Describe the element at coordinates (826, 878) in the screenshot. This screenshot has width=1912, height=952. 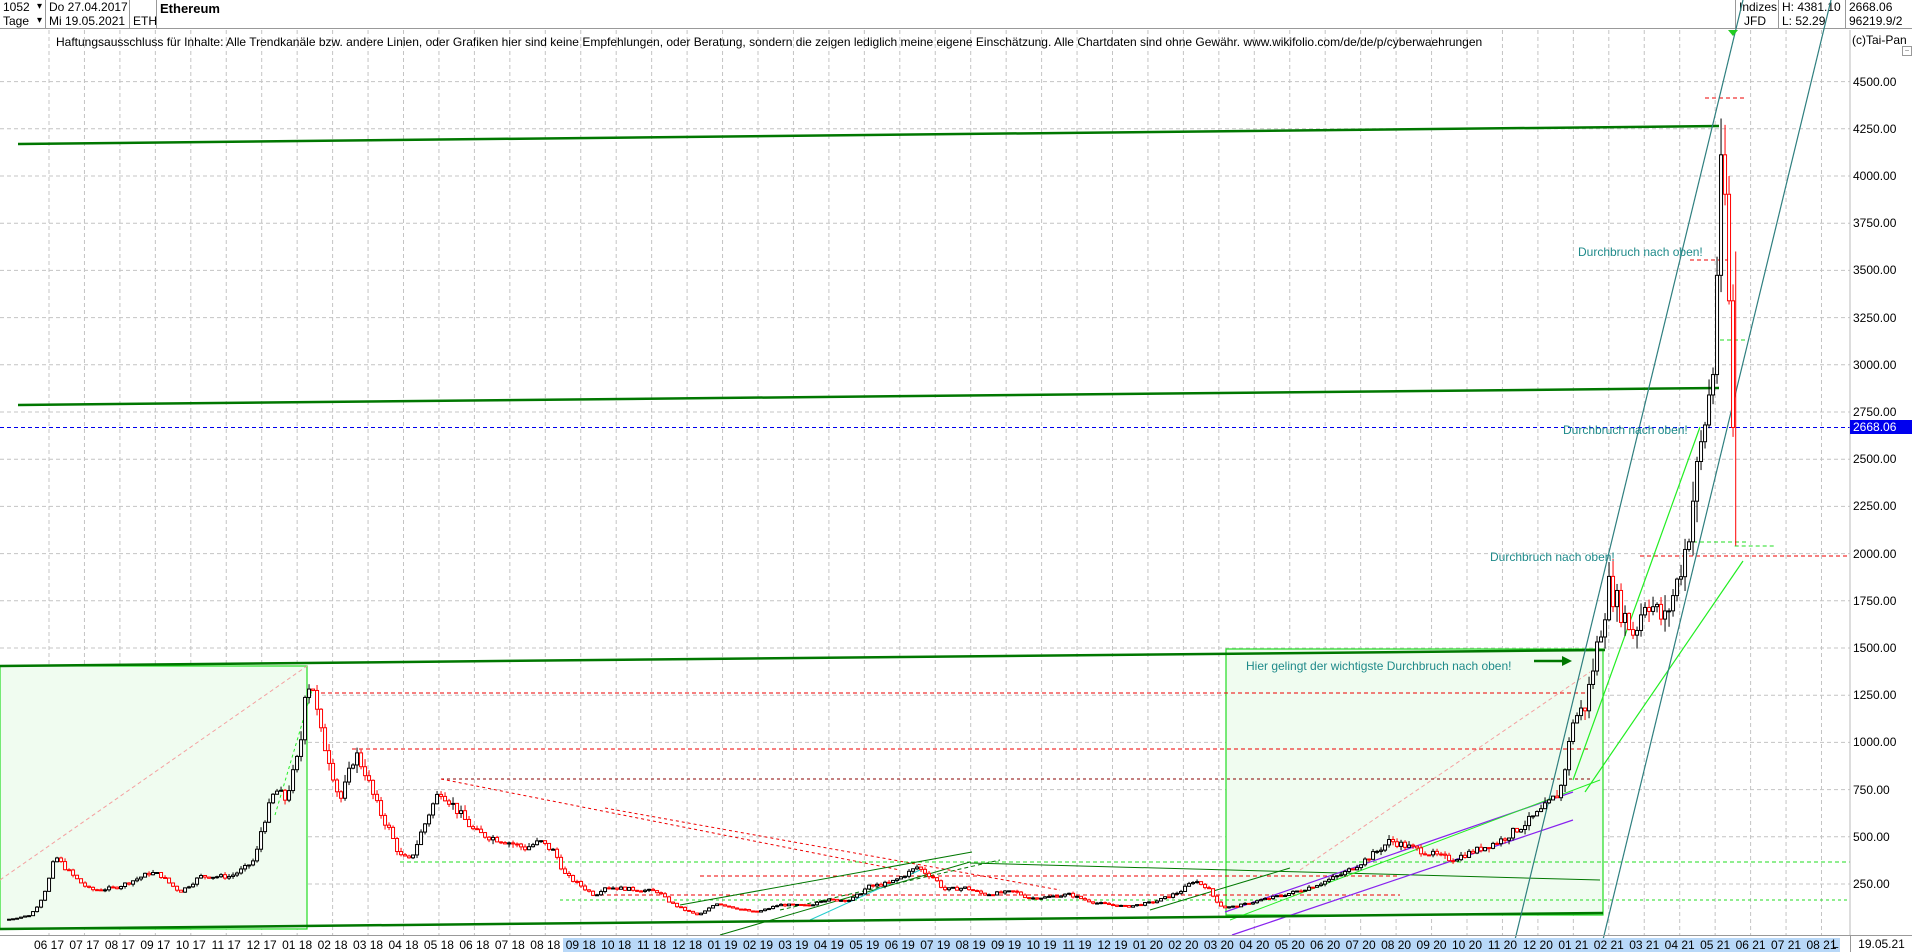
I see `green-channel-line` at that location.